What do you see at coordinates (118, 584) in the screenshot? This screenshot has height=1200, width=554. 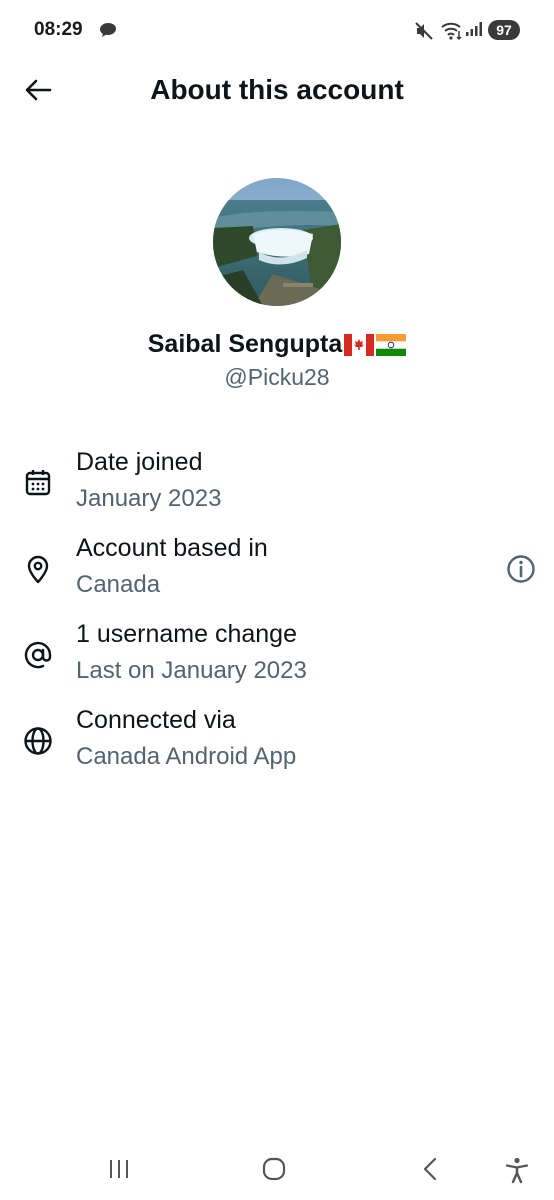 I see `detail-value: Canada` at bounding box center [118, 584].